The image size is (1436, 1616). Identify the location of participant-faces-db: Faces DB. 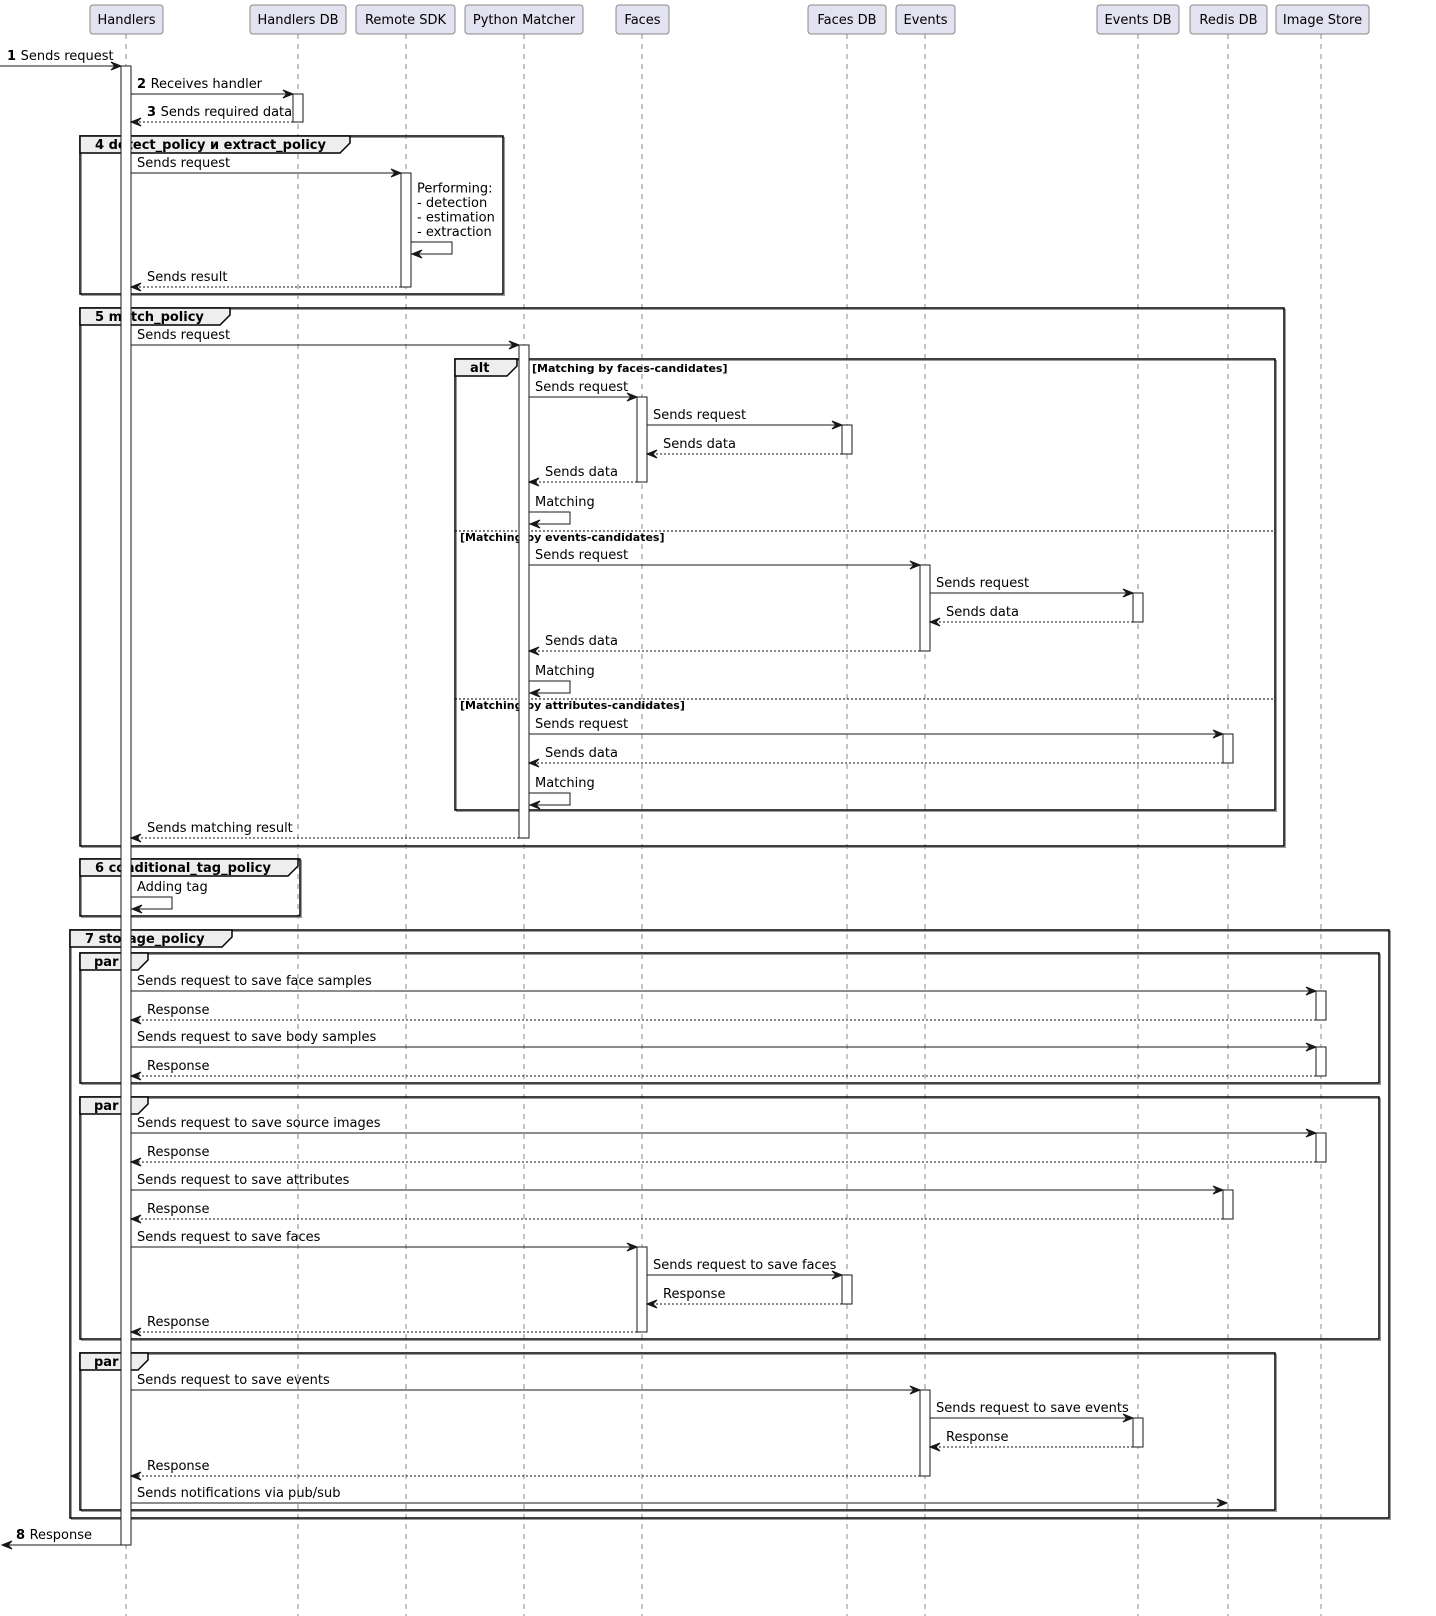
(847, 19).